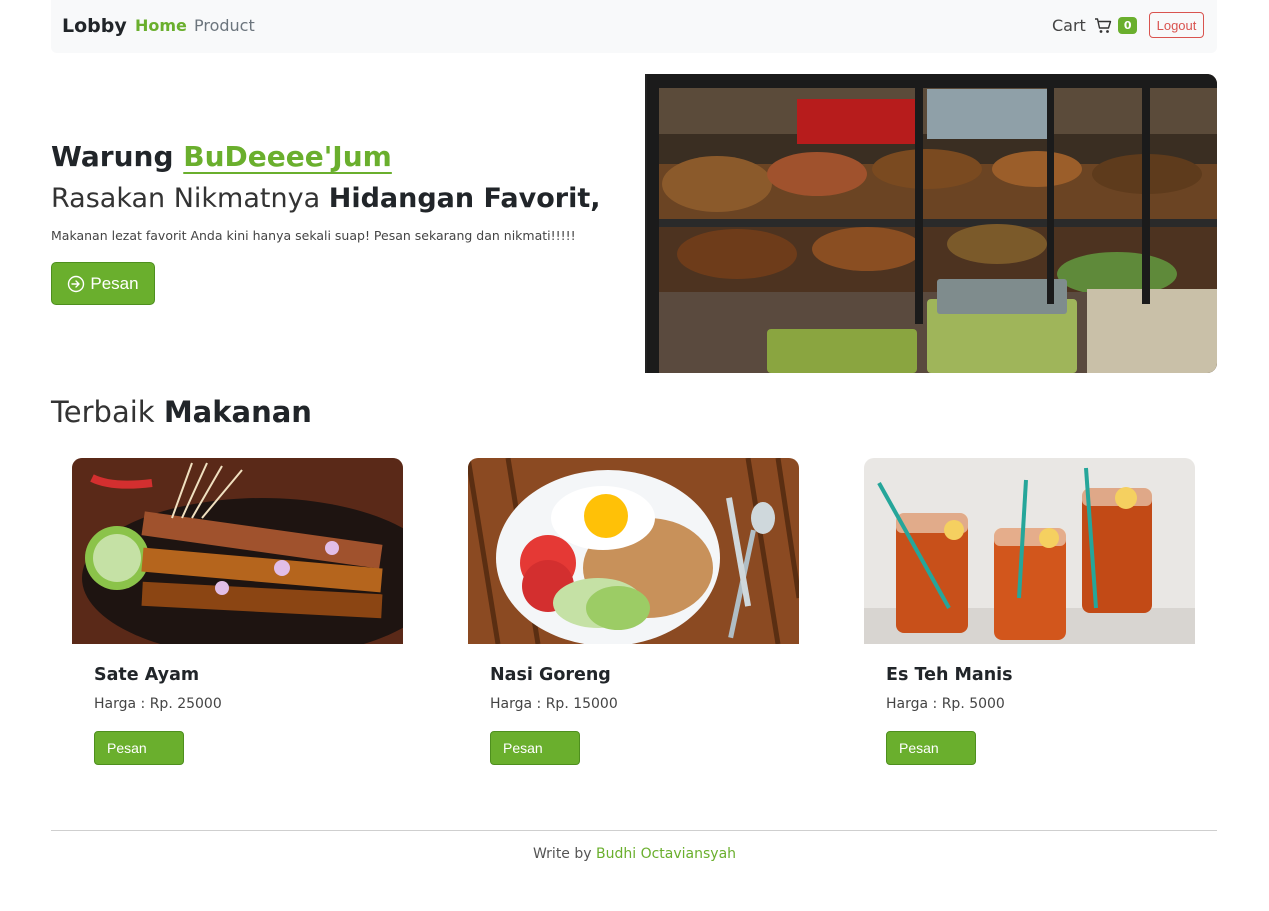 This screenshot has height=911, width=1269. What do you see at coordinates (945, 704) in the screenshot?
I see `product-price: Harga : Rp. 5000` at bounding box center [945, 704].